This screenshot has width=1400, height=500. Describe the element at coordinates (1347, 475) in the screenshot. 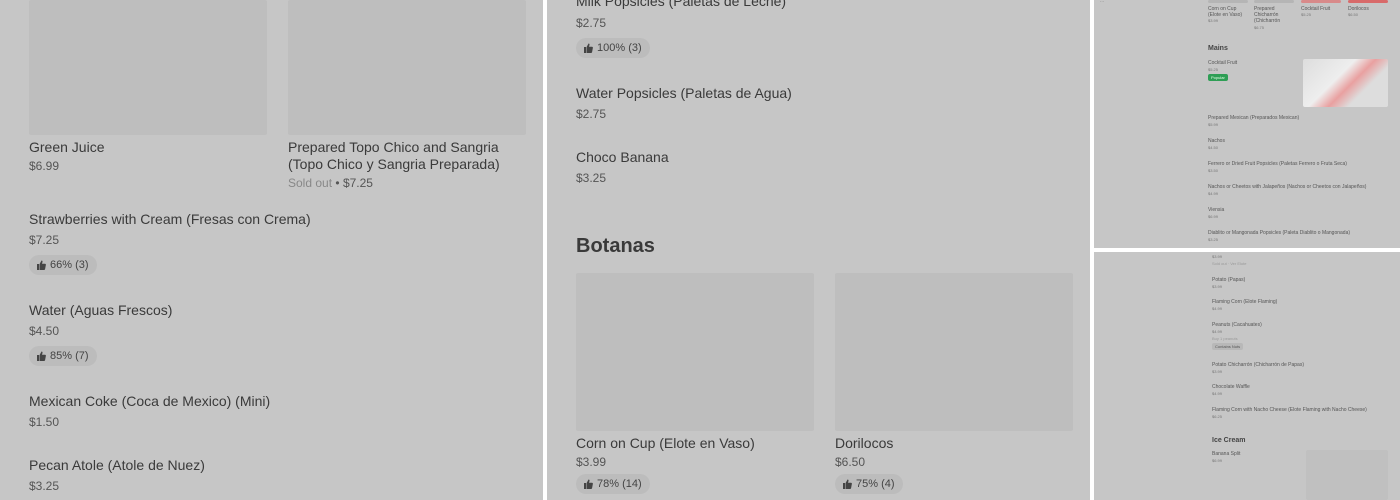

I see `item-image-banana-split` at that location.